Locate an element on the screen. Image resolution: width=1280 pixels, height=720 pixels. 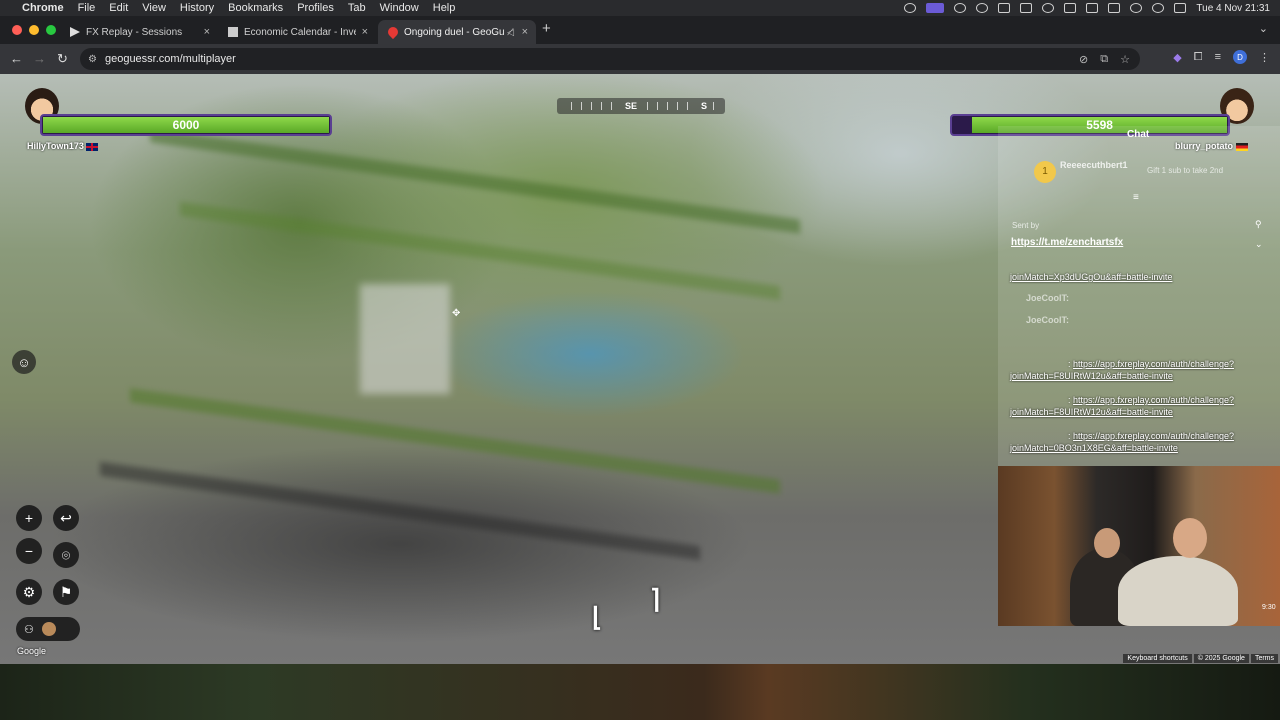
new-tab-button: + is located at coordinates (546, 28).